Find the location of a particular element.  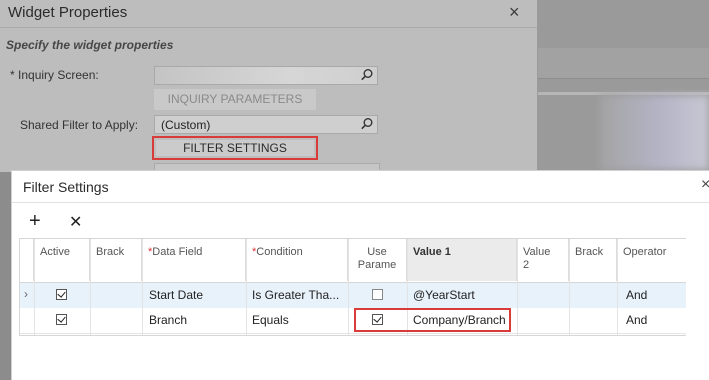

shared-filter-value: (Custom) is located at coordinates (186, 125).